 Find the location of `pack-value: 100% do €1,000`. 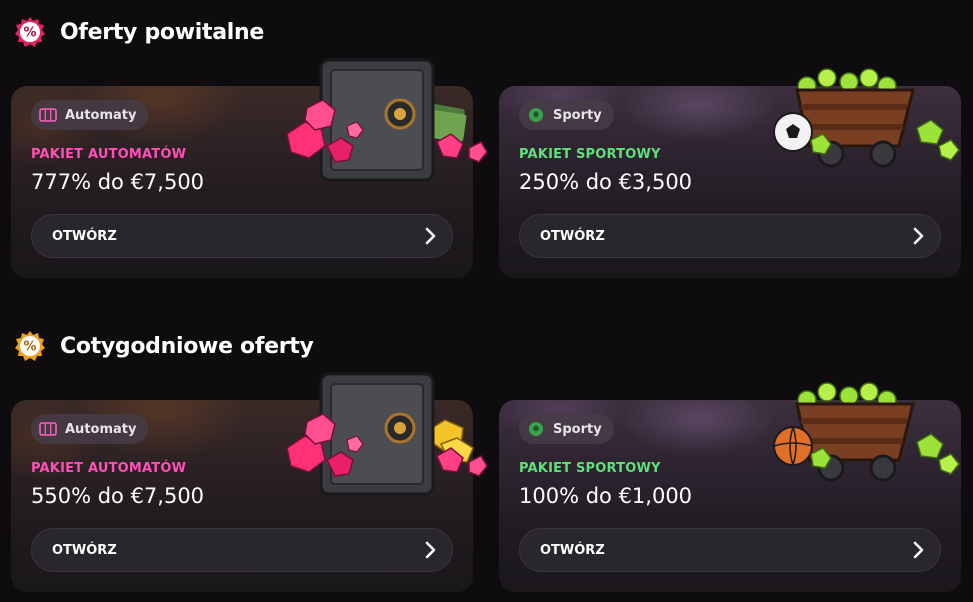

pack-value: 100% do €1,000 is located at coordinates (606, 496).